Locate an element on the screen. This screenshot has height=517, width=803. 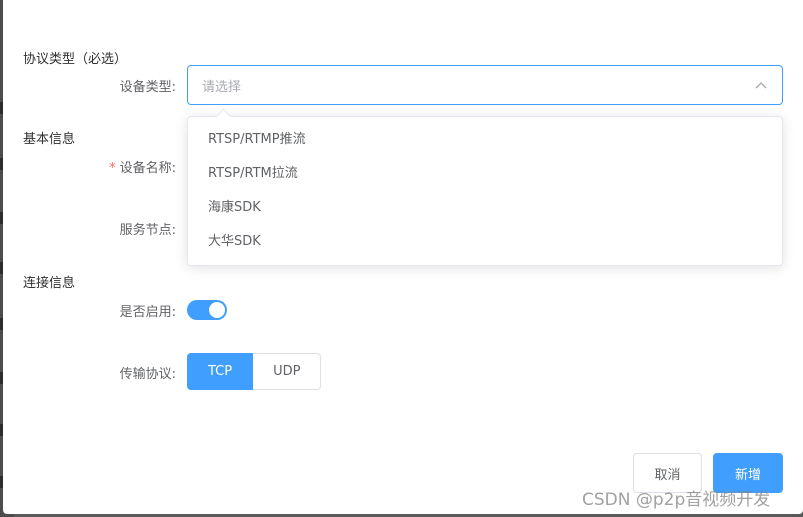
transport-label: 传输协议: is located at coordinates (147, 374).